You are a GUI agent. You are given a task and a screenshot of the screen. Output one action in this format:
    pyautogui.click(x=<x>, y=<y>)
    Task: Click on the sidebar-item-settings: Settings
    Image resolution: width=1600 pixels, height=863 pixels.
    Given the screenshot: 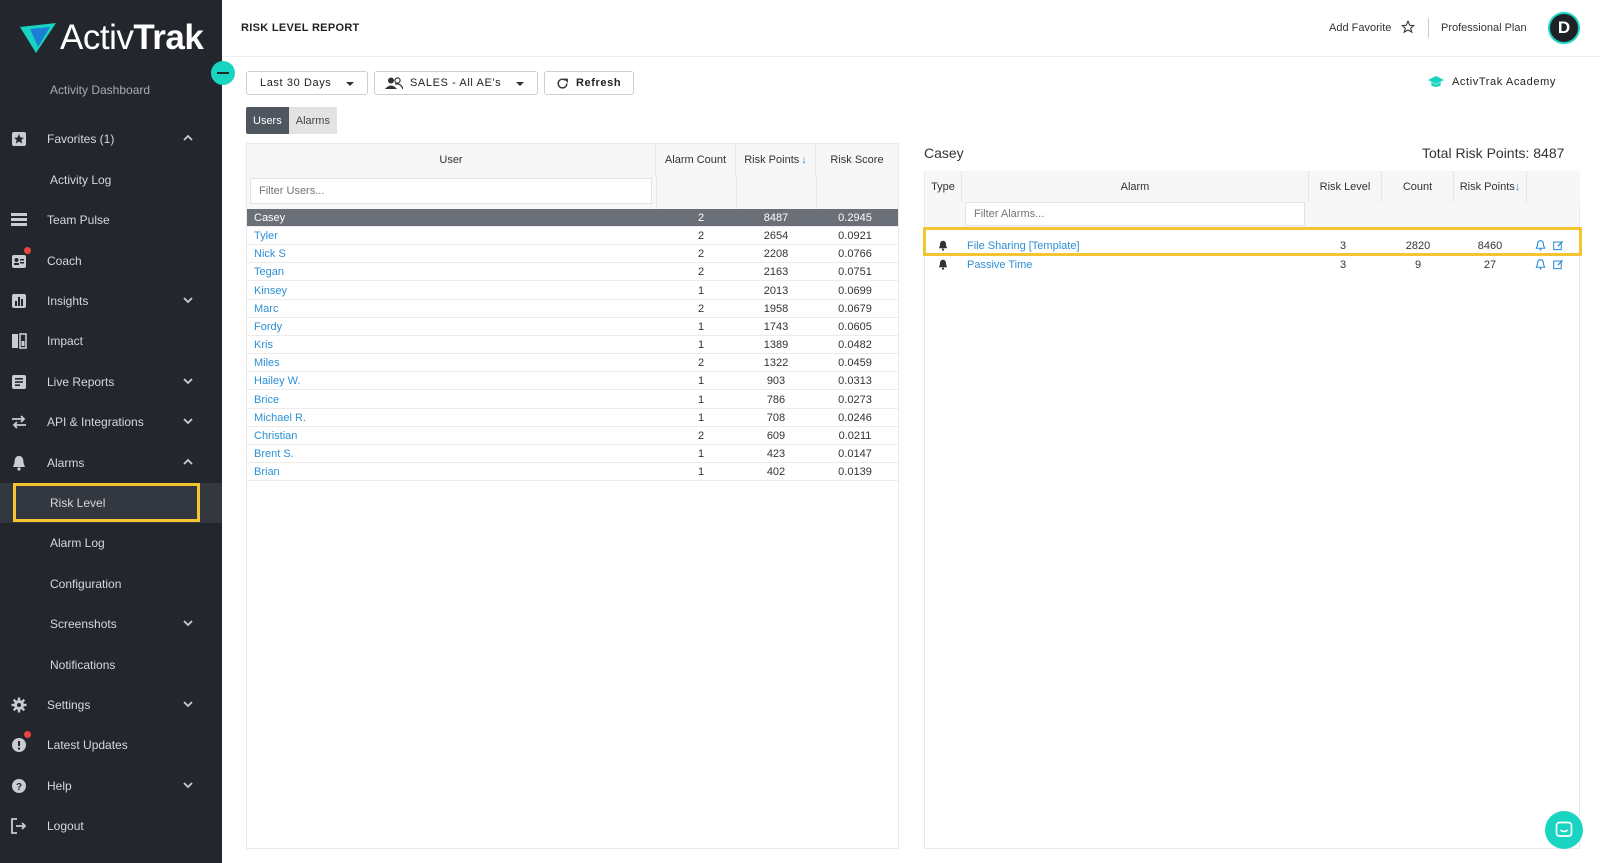 What is the action you would take?
    pyautogui.click(x=111, y=705)
    